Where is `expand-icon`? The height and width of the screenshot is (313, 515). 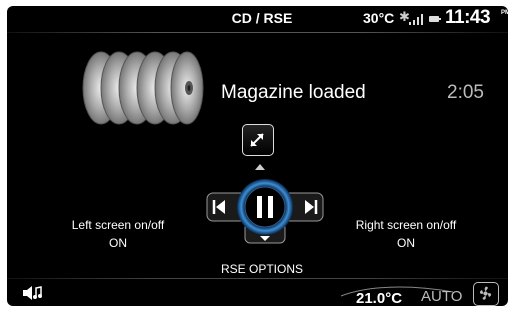 expand-icon is located at coordinates (257, 140).